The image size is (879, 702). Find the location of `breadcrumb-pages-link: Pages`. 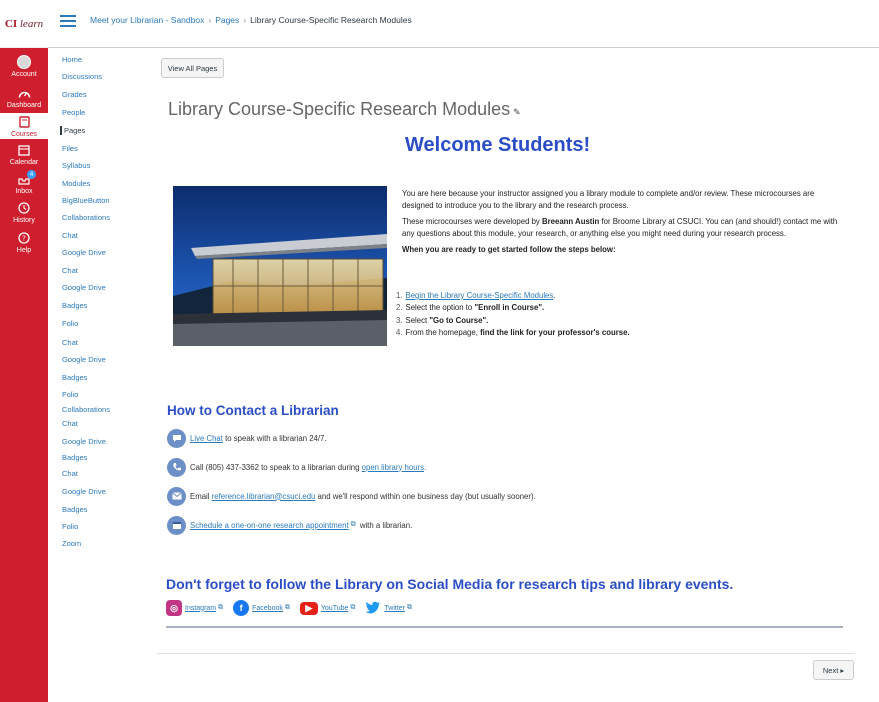

breadcrumb-pages-link: Pages is located at coordinates (227, 20).